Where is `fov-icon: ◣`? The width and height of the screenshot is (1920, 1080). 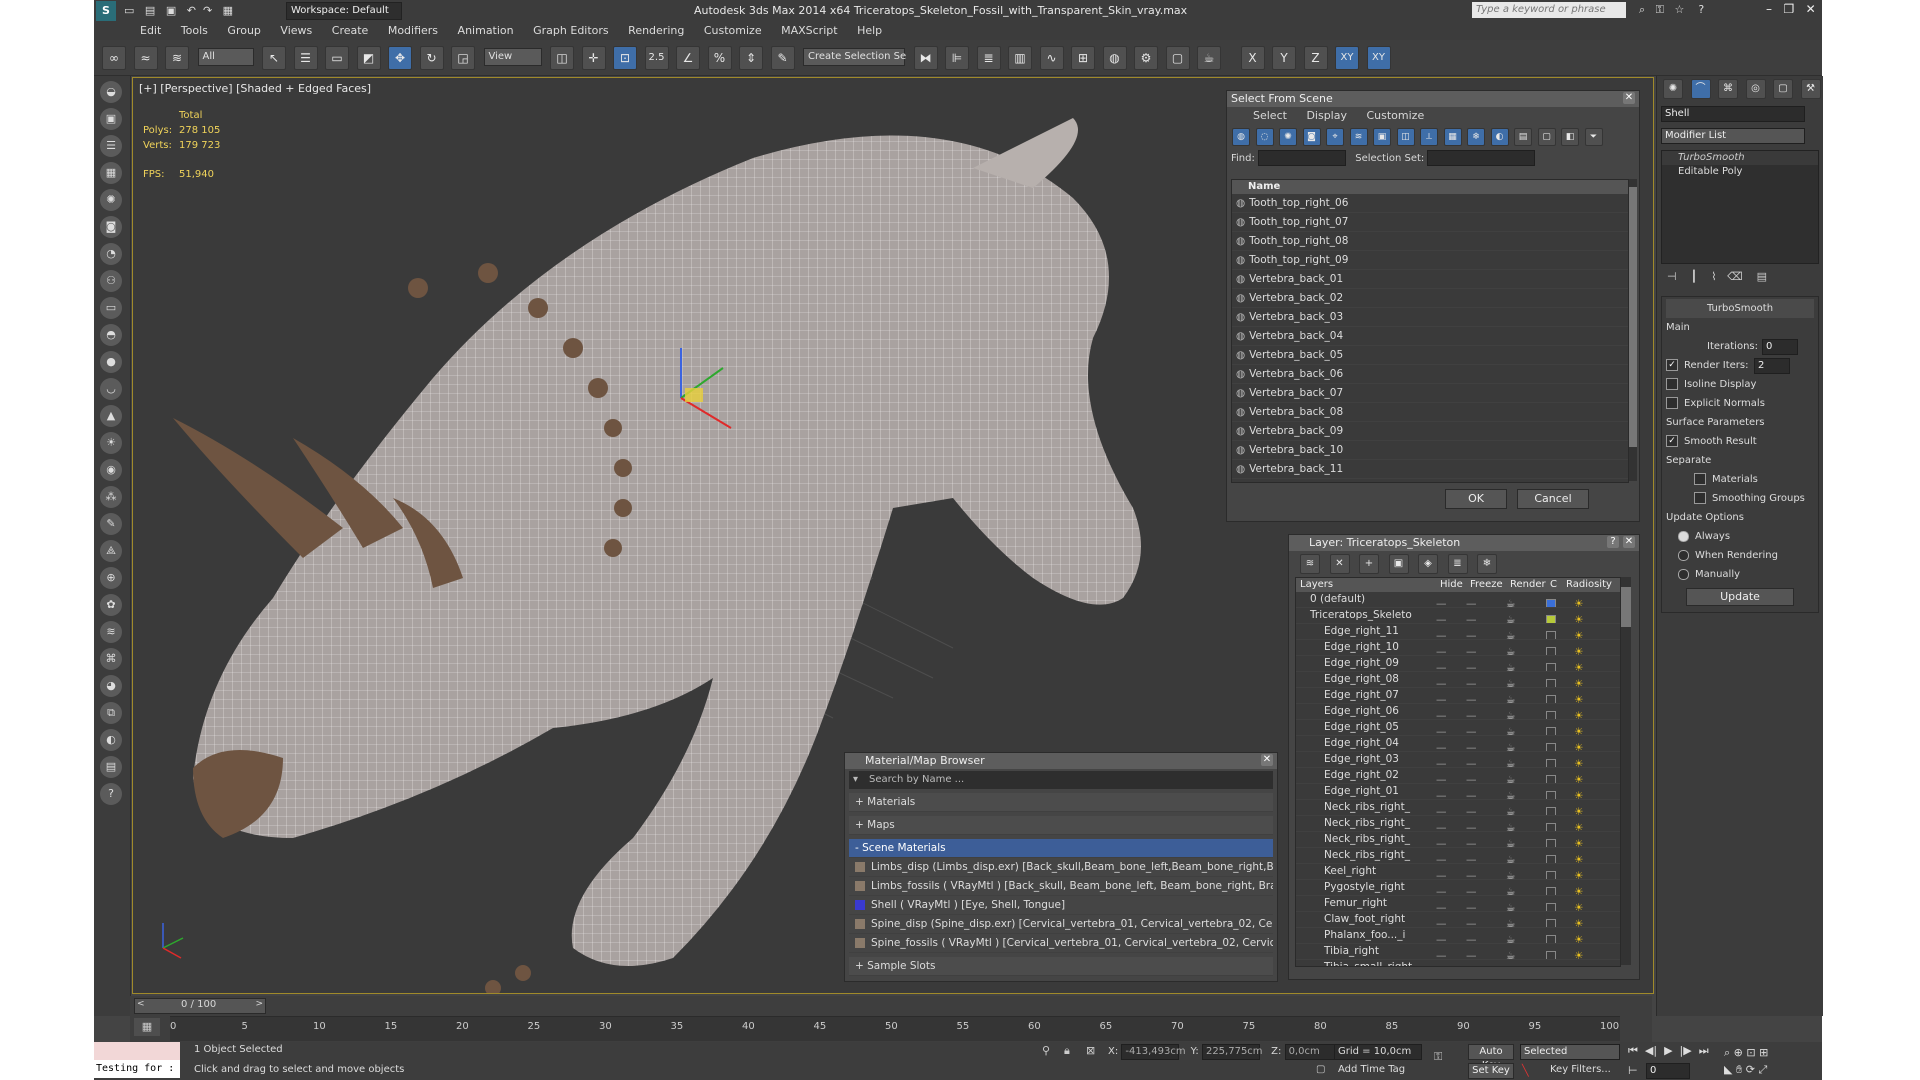 fov-icon: ◣ is located at coordinates (1728, 1069).